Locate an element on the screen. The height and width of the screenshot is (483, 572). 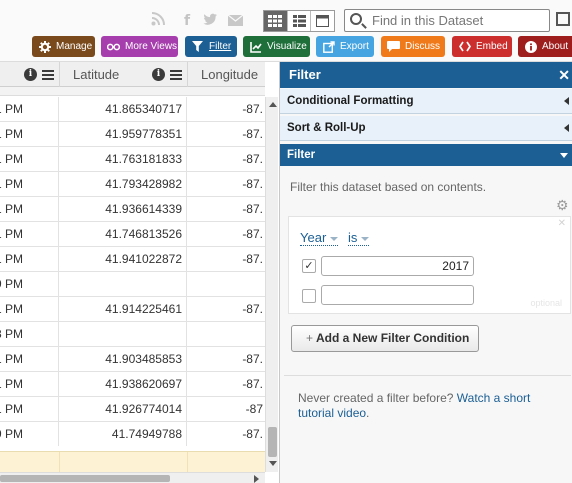
table-row: 1 PM41.746813526-87. is located at coordinates (132, 234).